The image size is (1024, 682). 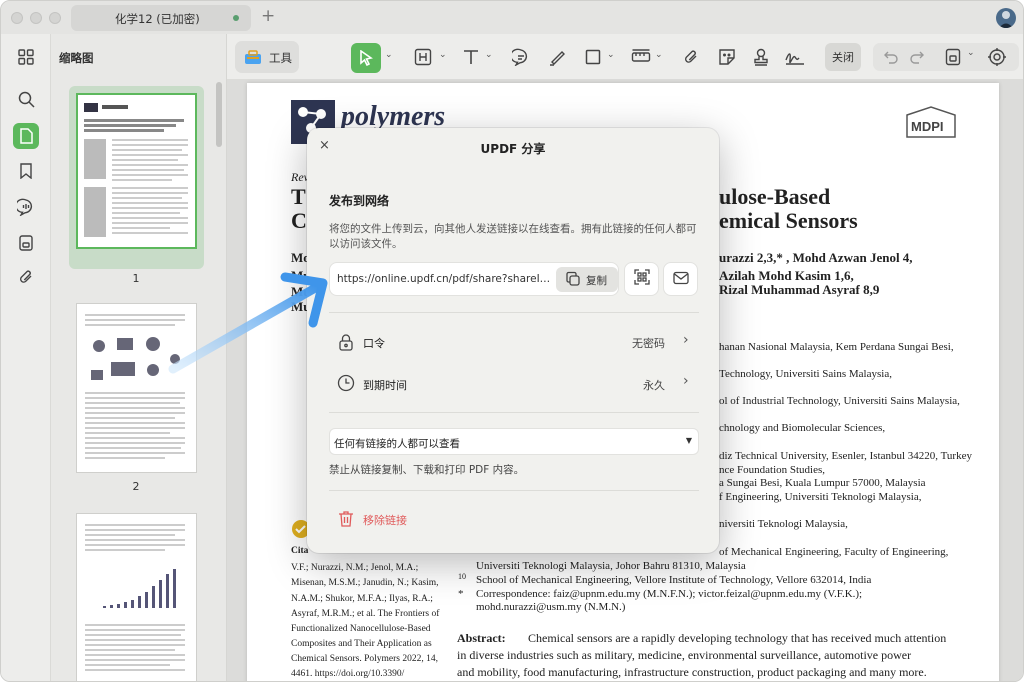 What do you see at coordinates (593, 57) in the screenshot?
I see `rectangle-tool-icon` at bounding box center [593, 57].